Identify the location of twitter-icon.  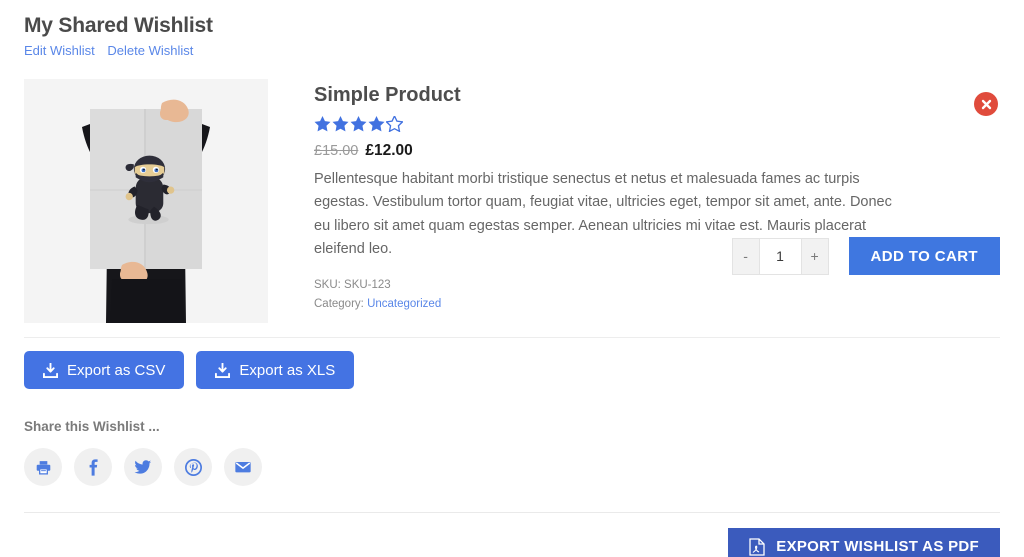
(143, 467).